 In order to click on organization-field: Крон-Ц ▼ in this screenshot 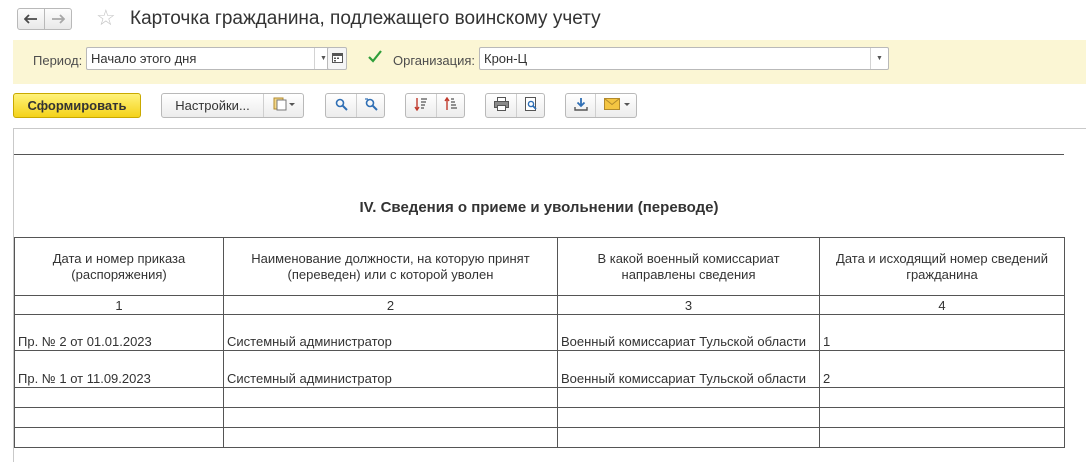, I will do `click(684, 58)`.